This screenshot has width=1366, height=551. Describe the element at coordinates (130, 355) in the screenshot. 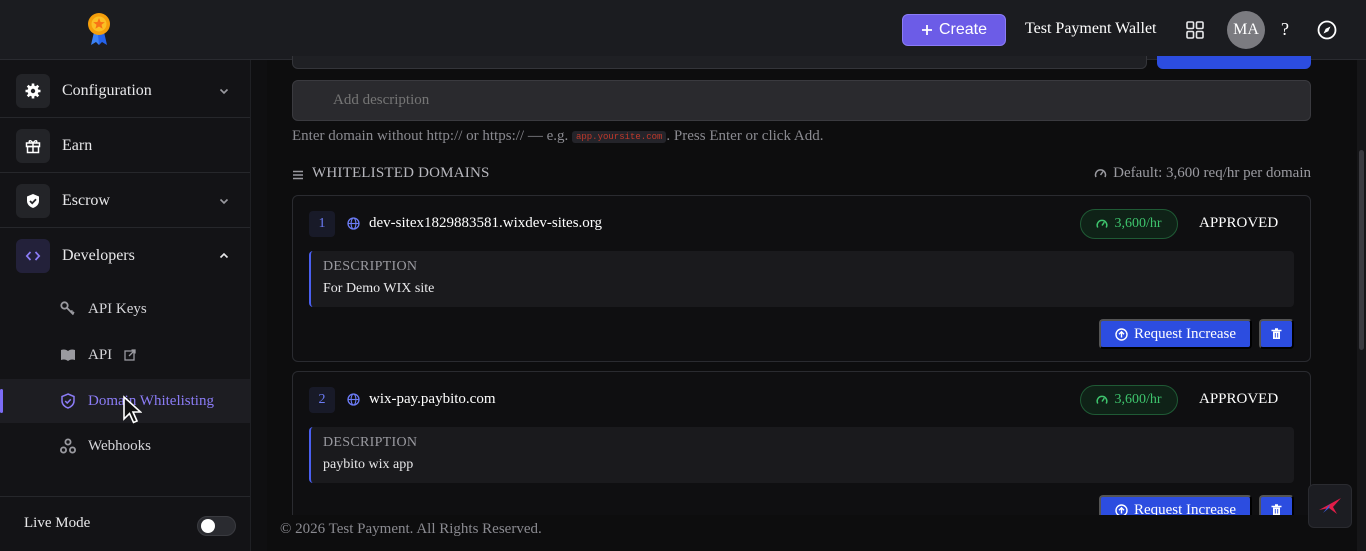

I see `external-link-icon` at that location.